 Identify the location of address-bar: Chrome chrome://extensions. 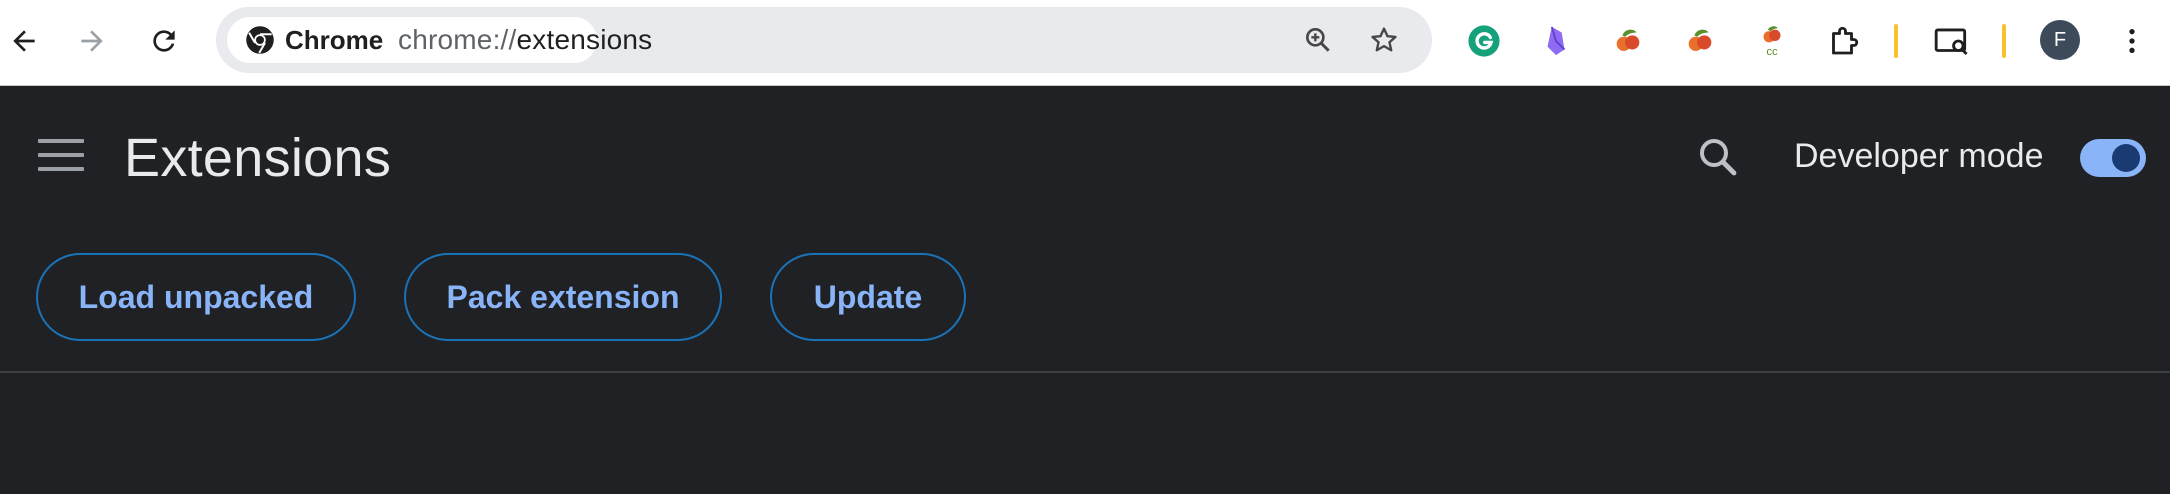
(824, 40).